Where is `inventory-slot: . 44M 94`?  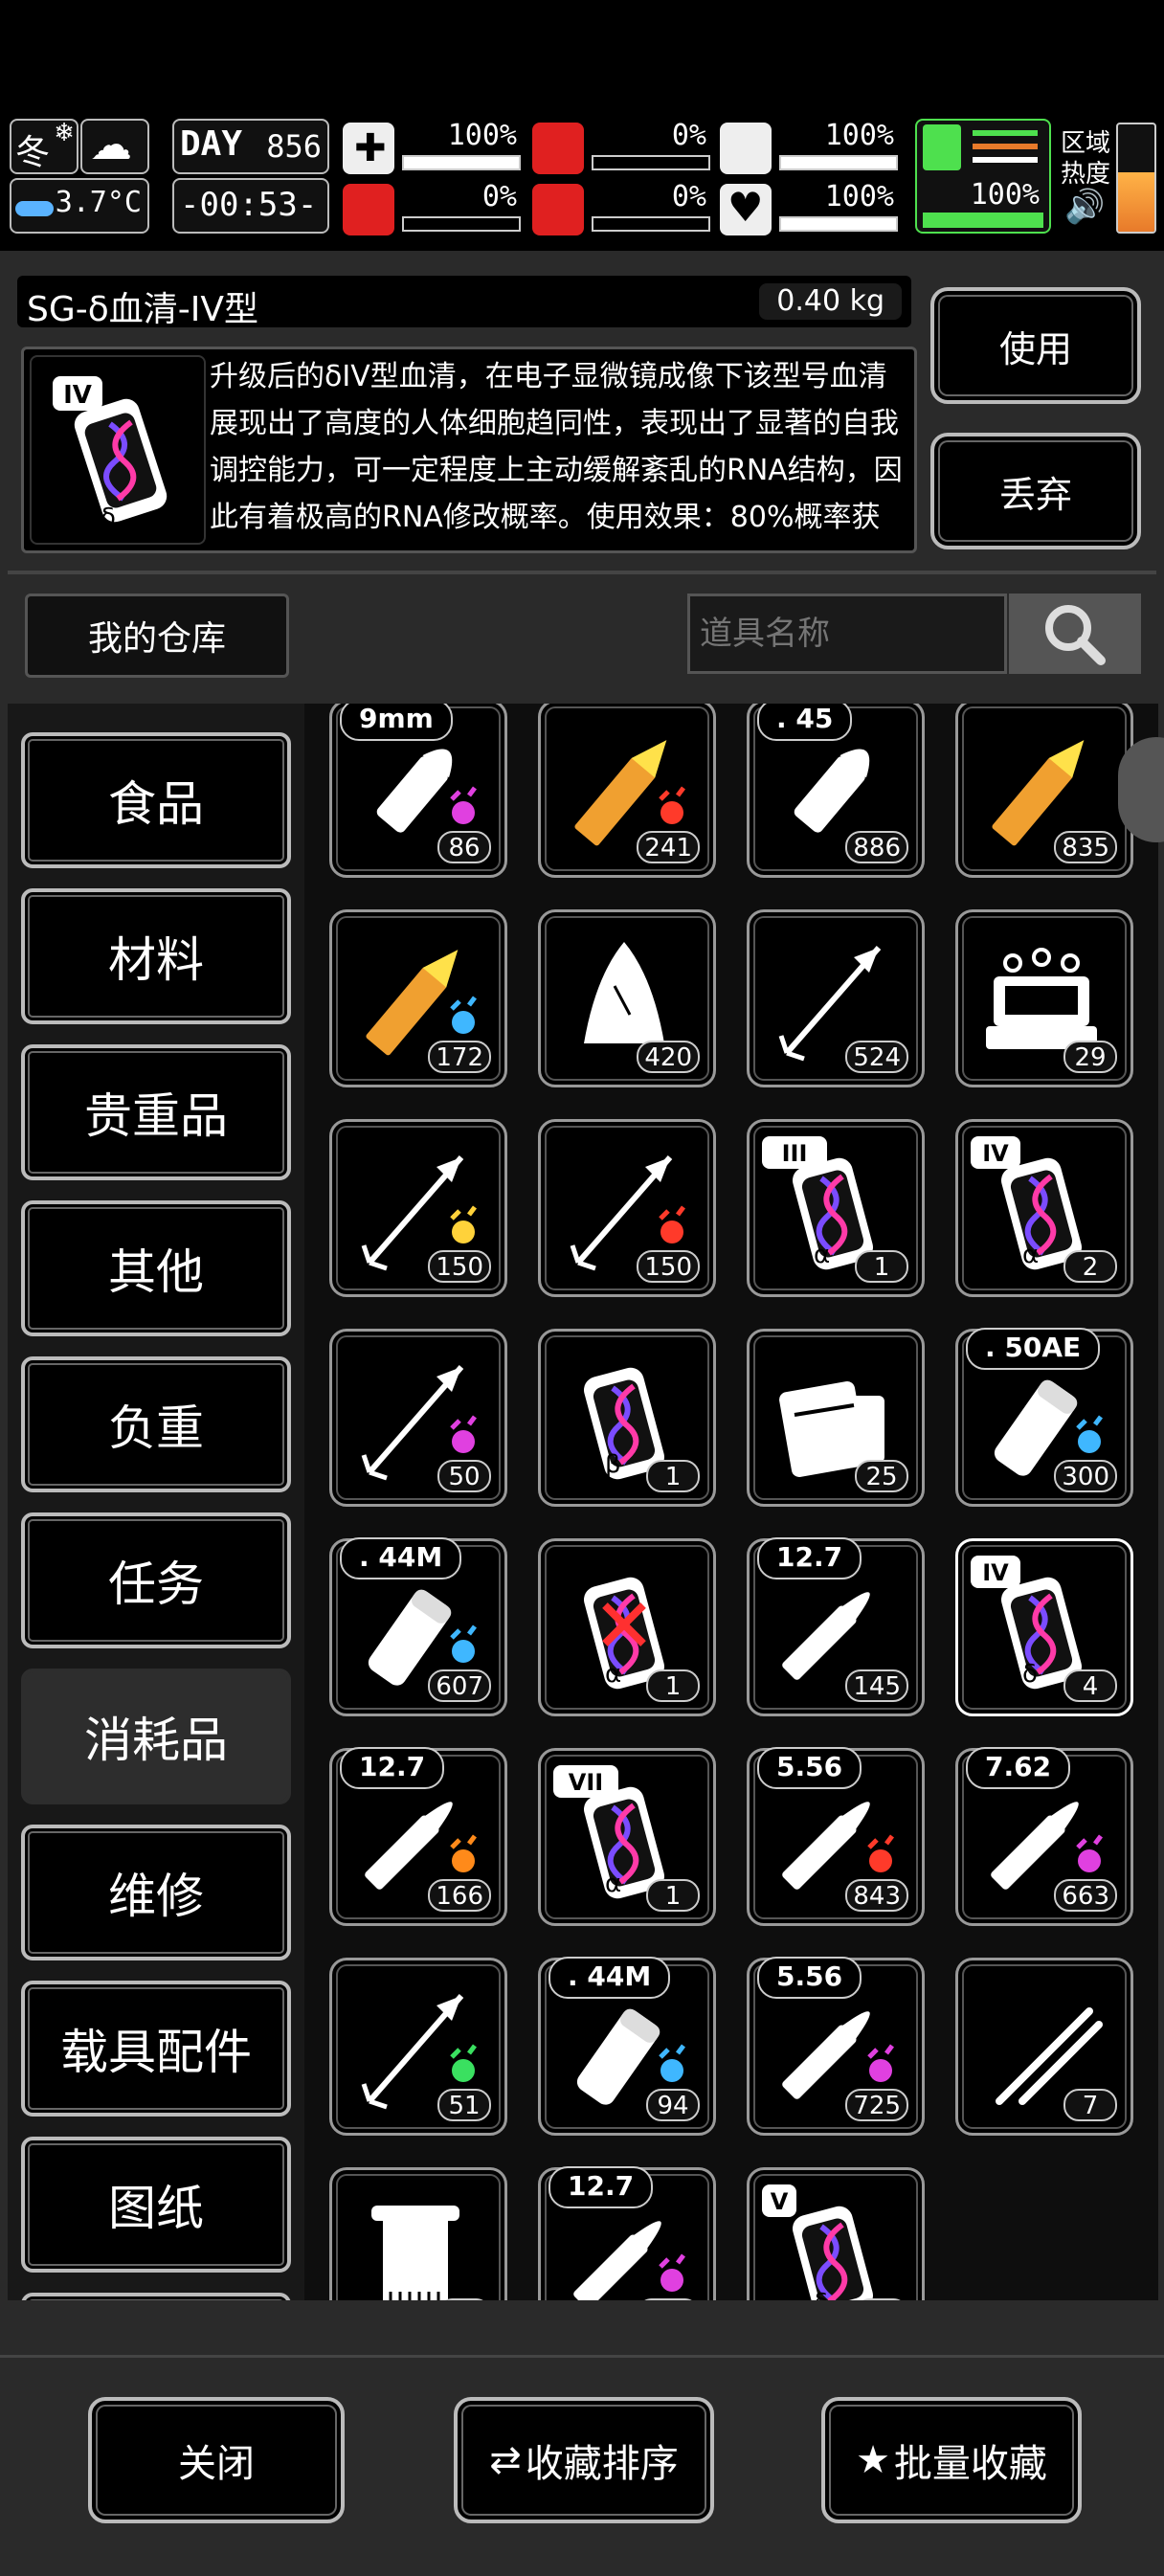 inventory-slot: . 44M 94 is located at coordinates (627, 2047).